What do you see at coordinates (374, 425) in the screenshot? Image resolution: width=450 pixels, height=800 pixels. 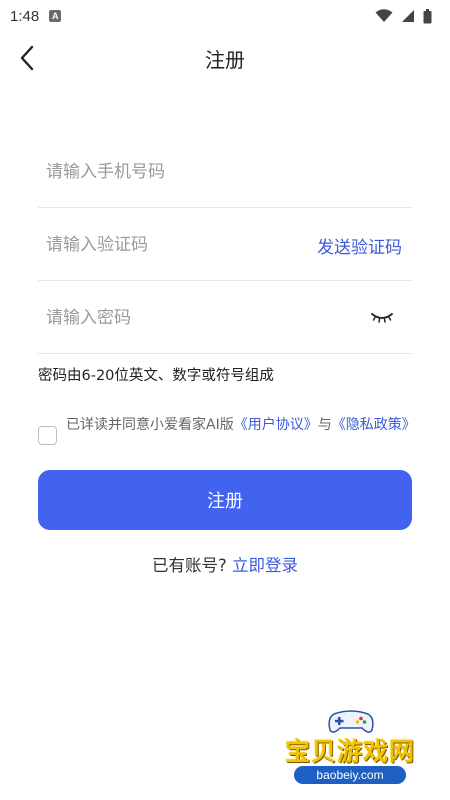 I see `privacy-policy-link: 《隐私政策》` at bounding box center [374, 425].